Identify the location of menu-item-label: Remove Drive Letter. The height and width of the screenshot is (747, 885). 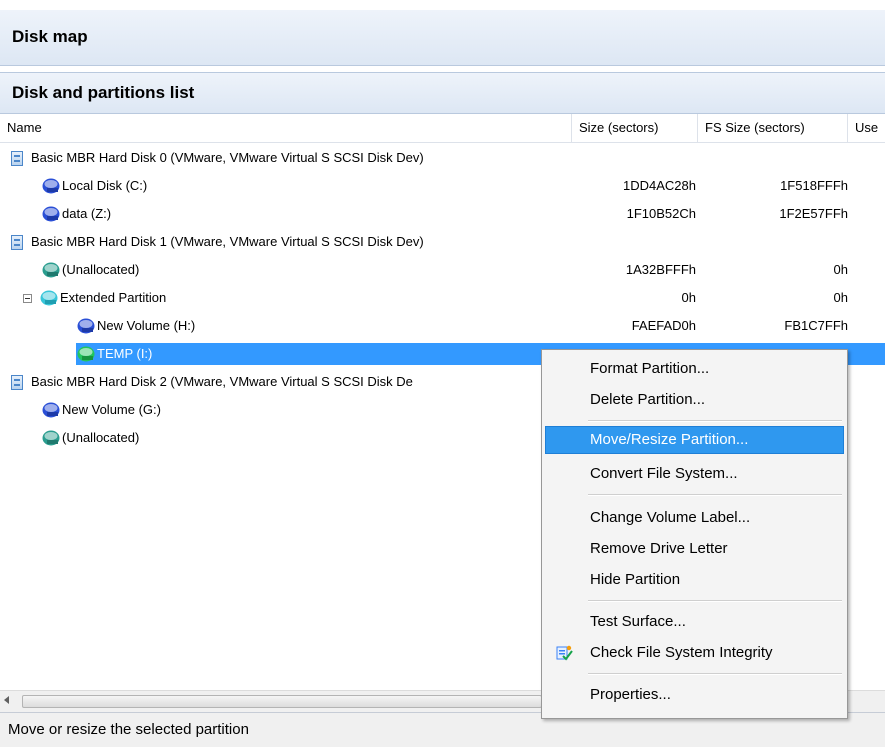
(659, 548).